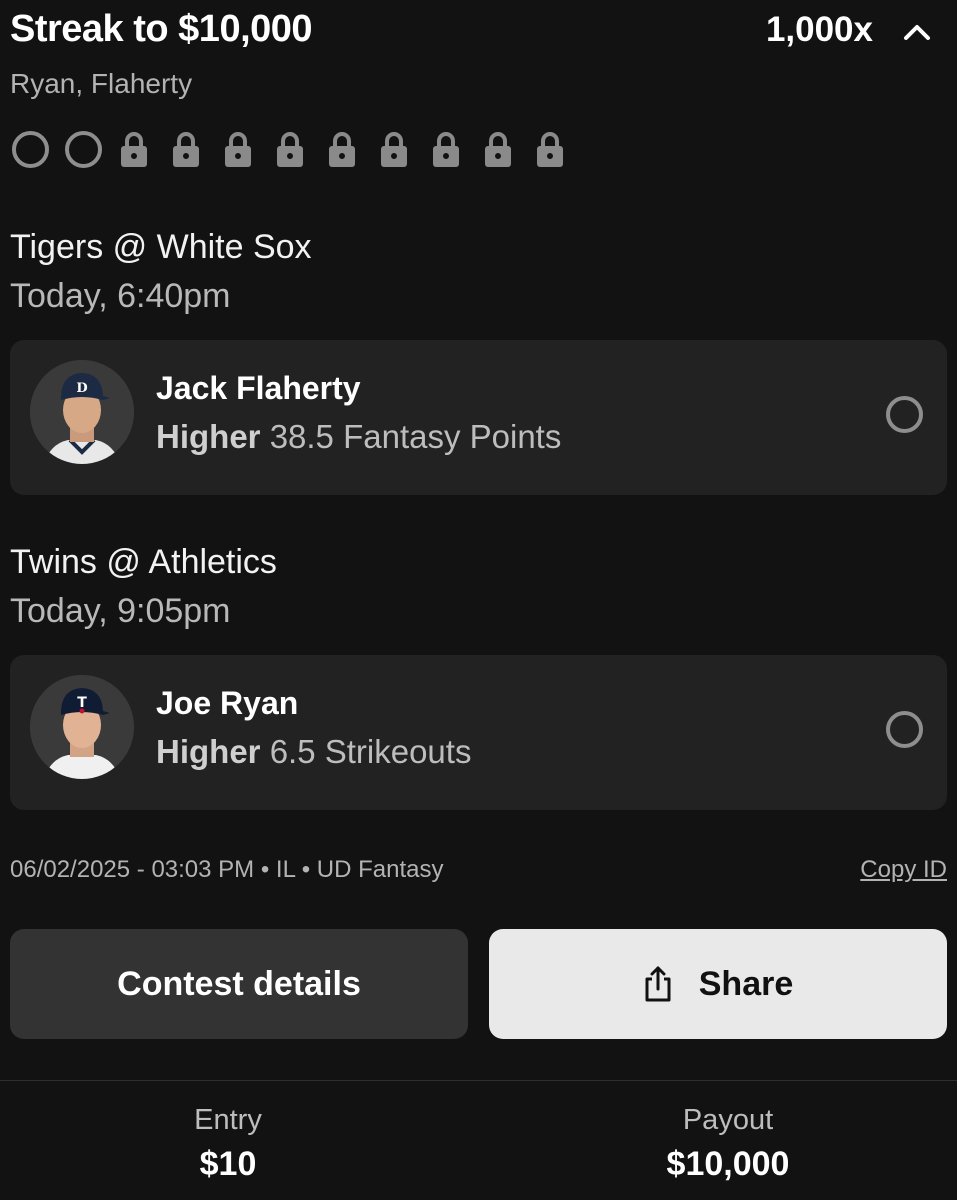 The image size is (957, 1200). Describe the element at coordinates (228, 1120) in the screenshot. I see `entry-label: Entry` at that location.